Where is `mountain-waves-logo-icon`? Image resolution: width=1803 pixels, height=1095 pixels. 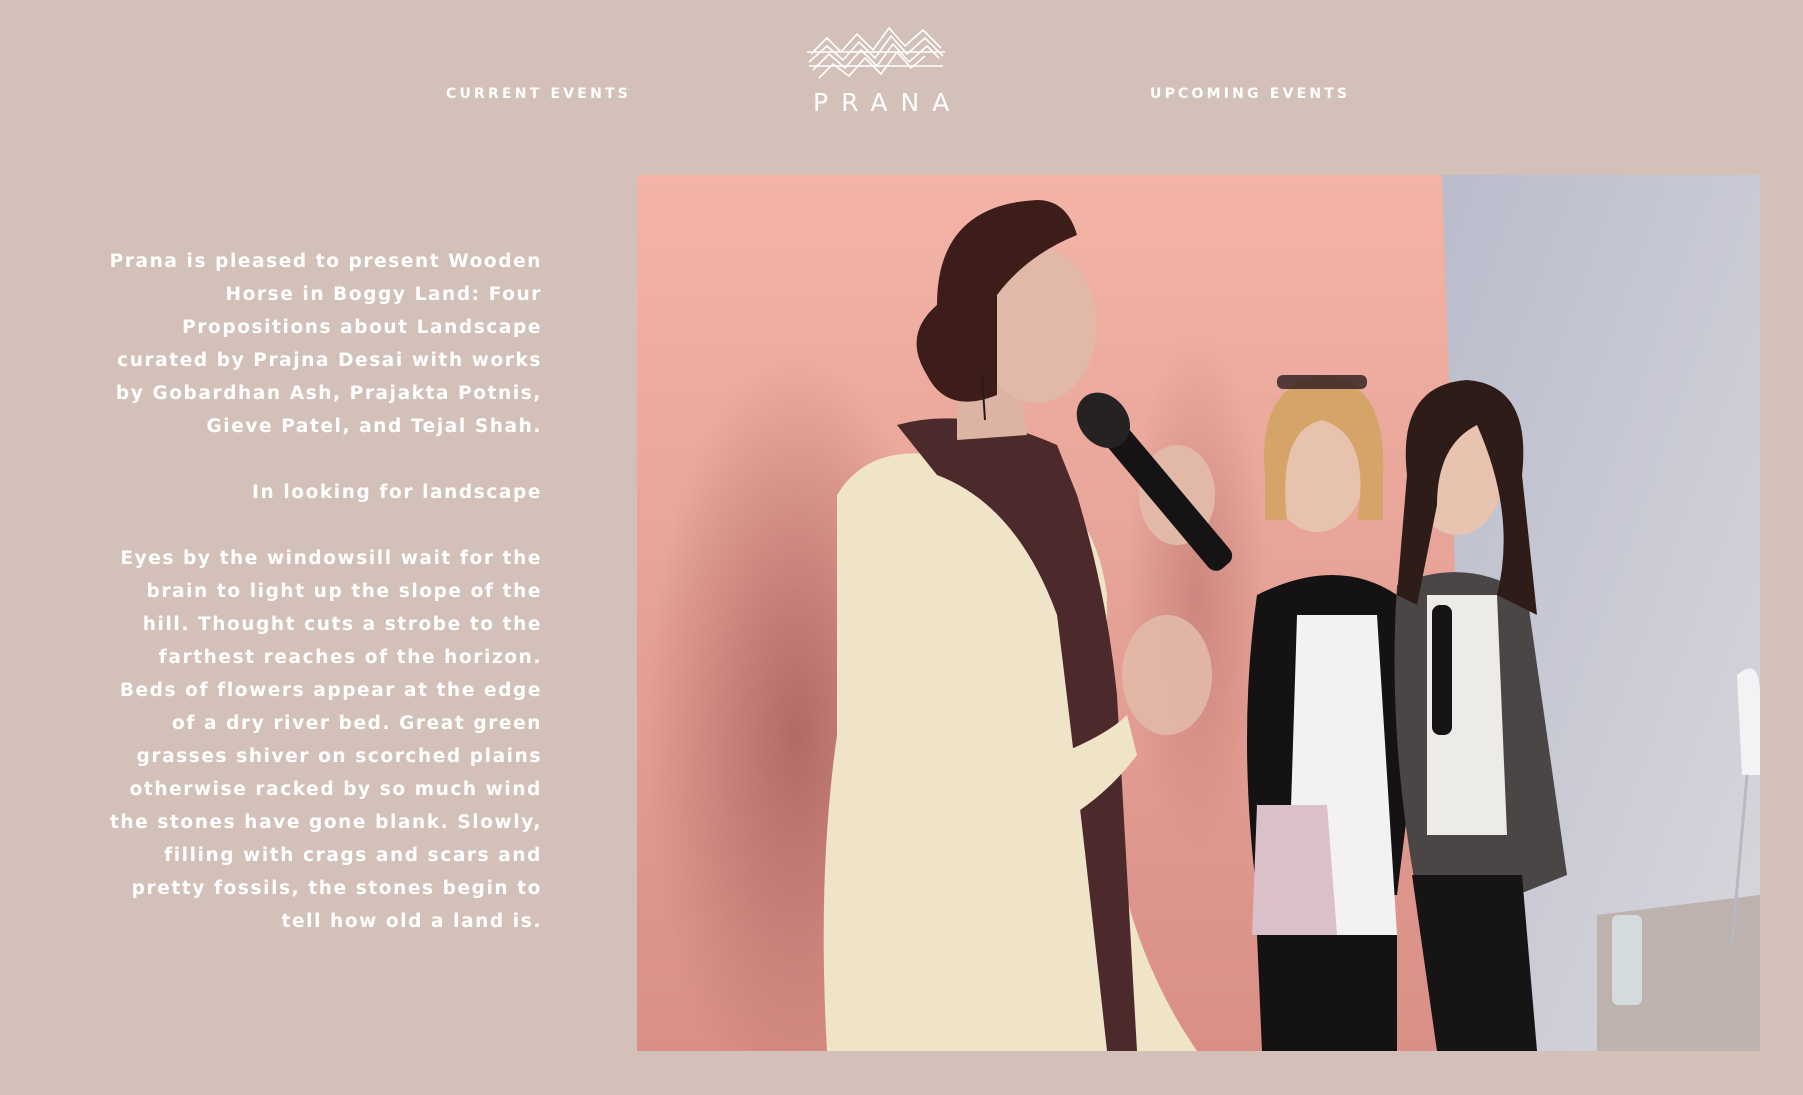 mountain-waves-logo-icon is located at coordinates (876, 53).